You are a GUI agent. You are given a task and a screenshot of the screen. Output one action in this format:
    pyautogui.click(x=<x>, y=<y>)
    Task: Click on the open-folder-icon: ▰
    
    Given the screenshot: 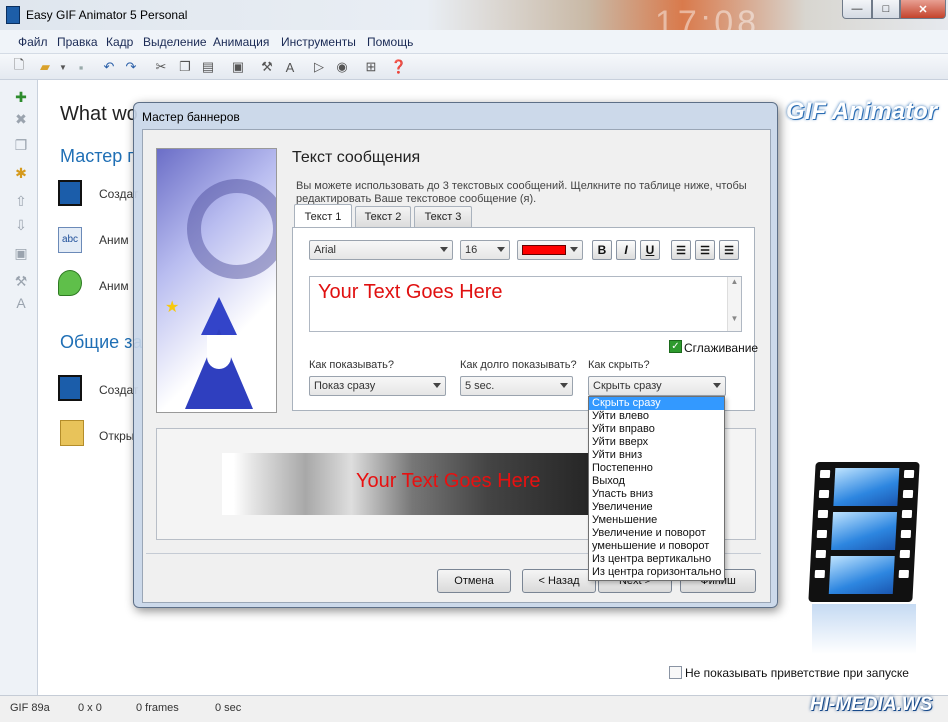 What is the action you would take?
    pyautogui.click(x=45, y=67)
    